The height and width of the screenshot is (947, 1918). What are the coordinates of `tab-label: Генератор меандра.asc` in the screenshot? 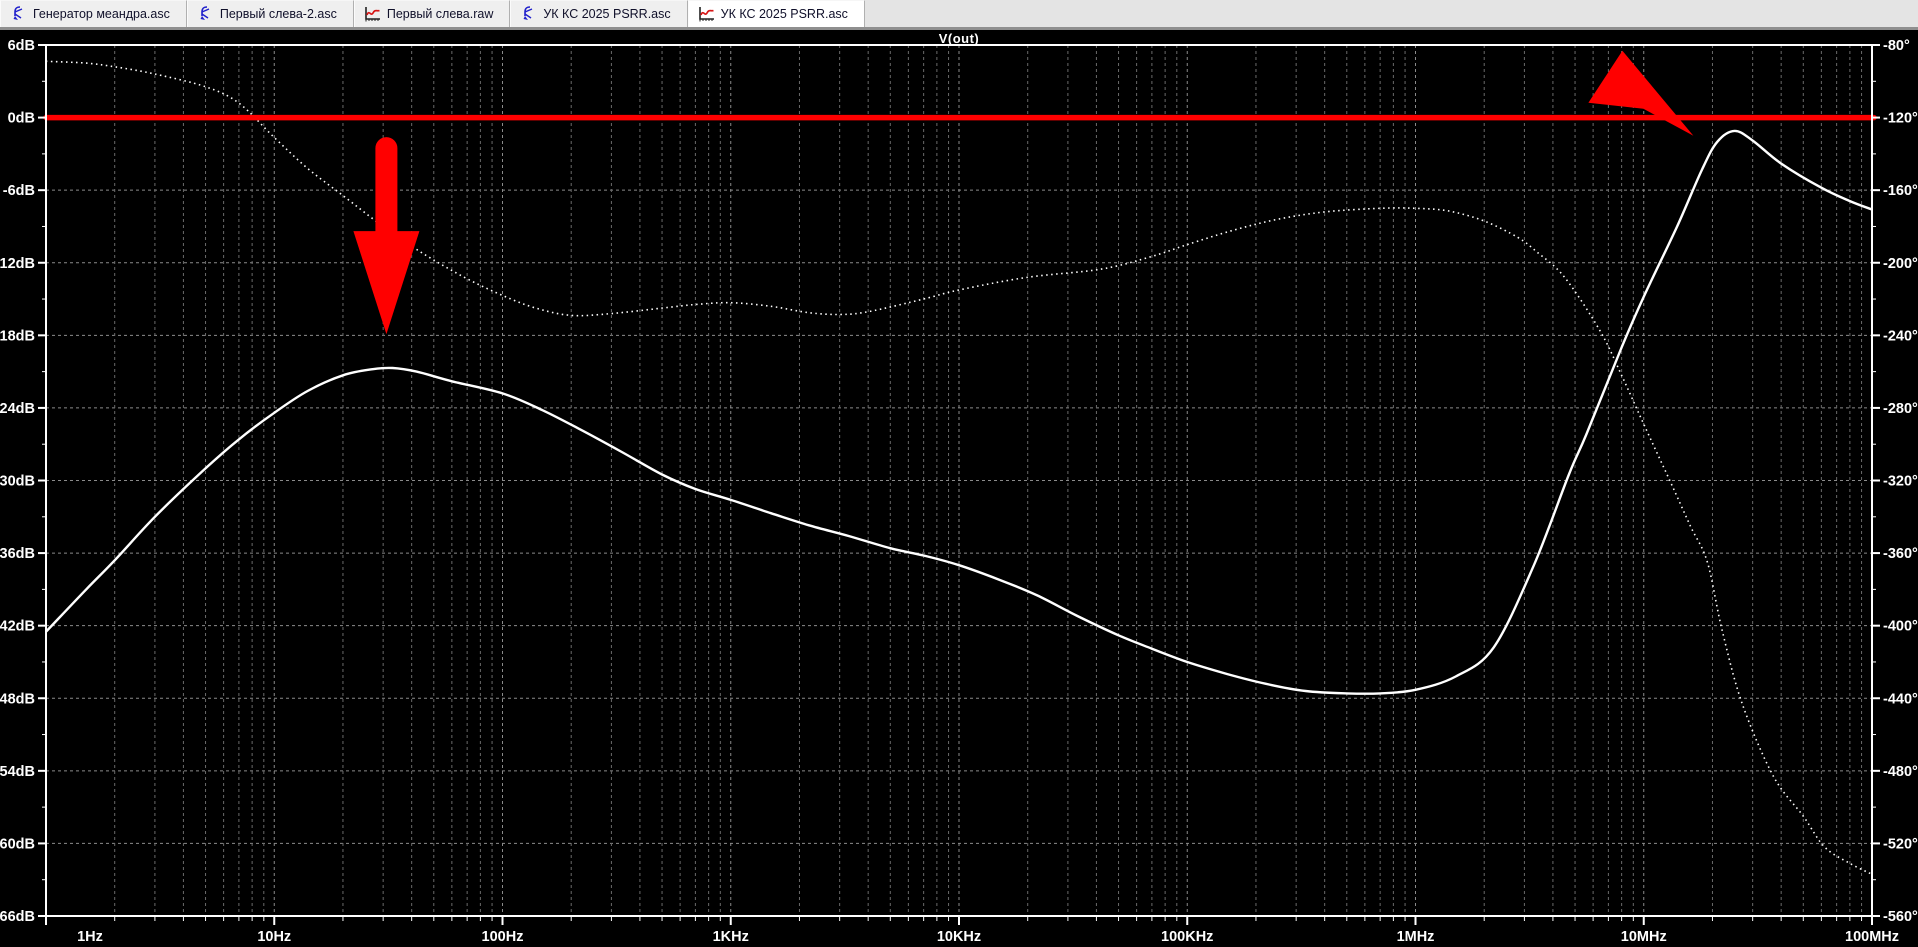 It's located at (101, 14).